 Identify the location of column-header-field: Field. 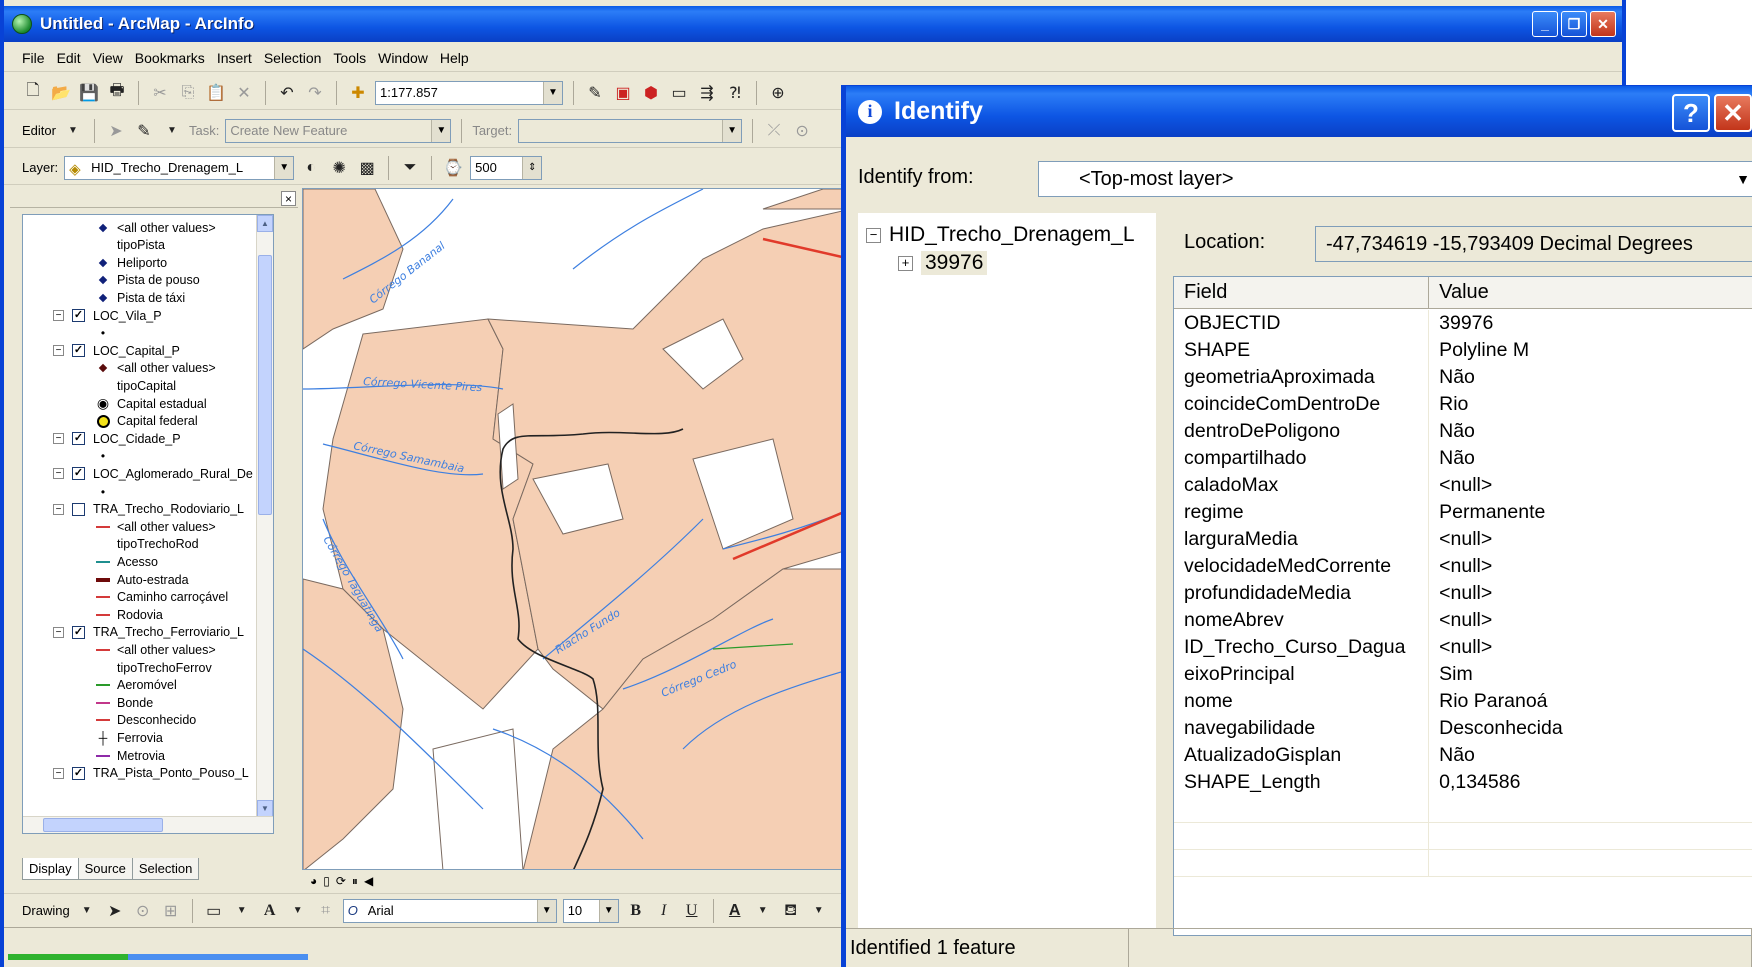
(1302, 292).